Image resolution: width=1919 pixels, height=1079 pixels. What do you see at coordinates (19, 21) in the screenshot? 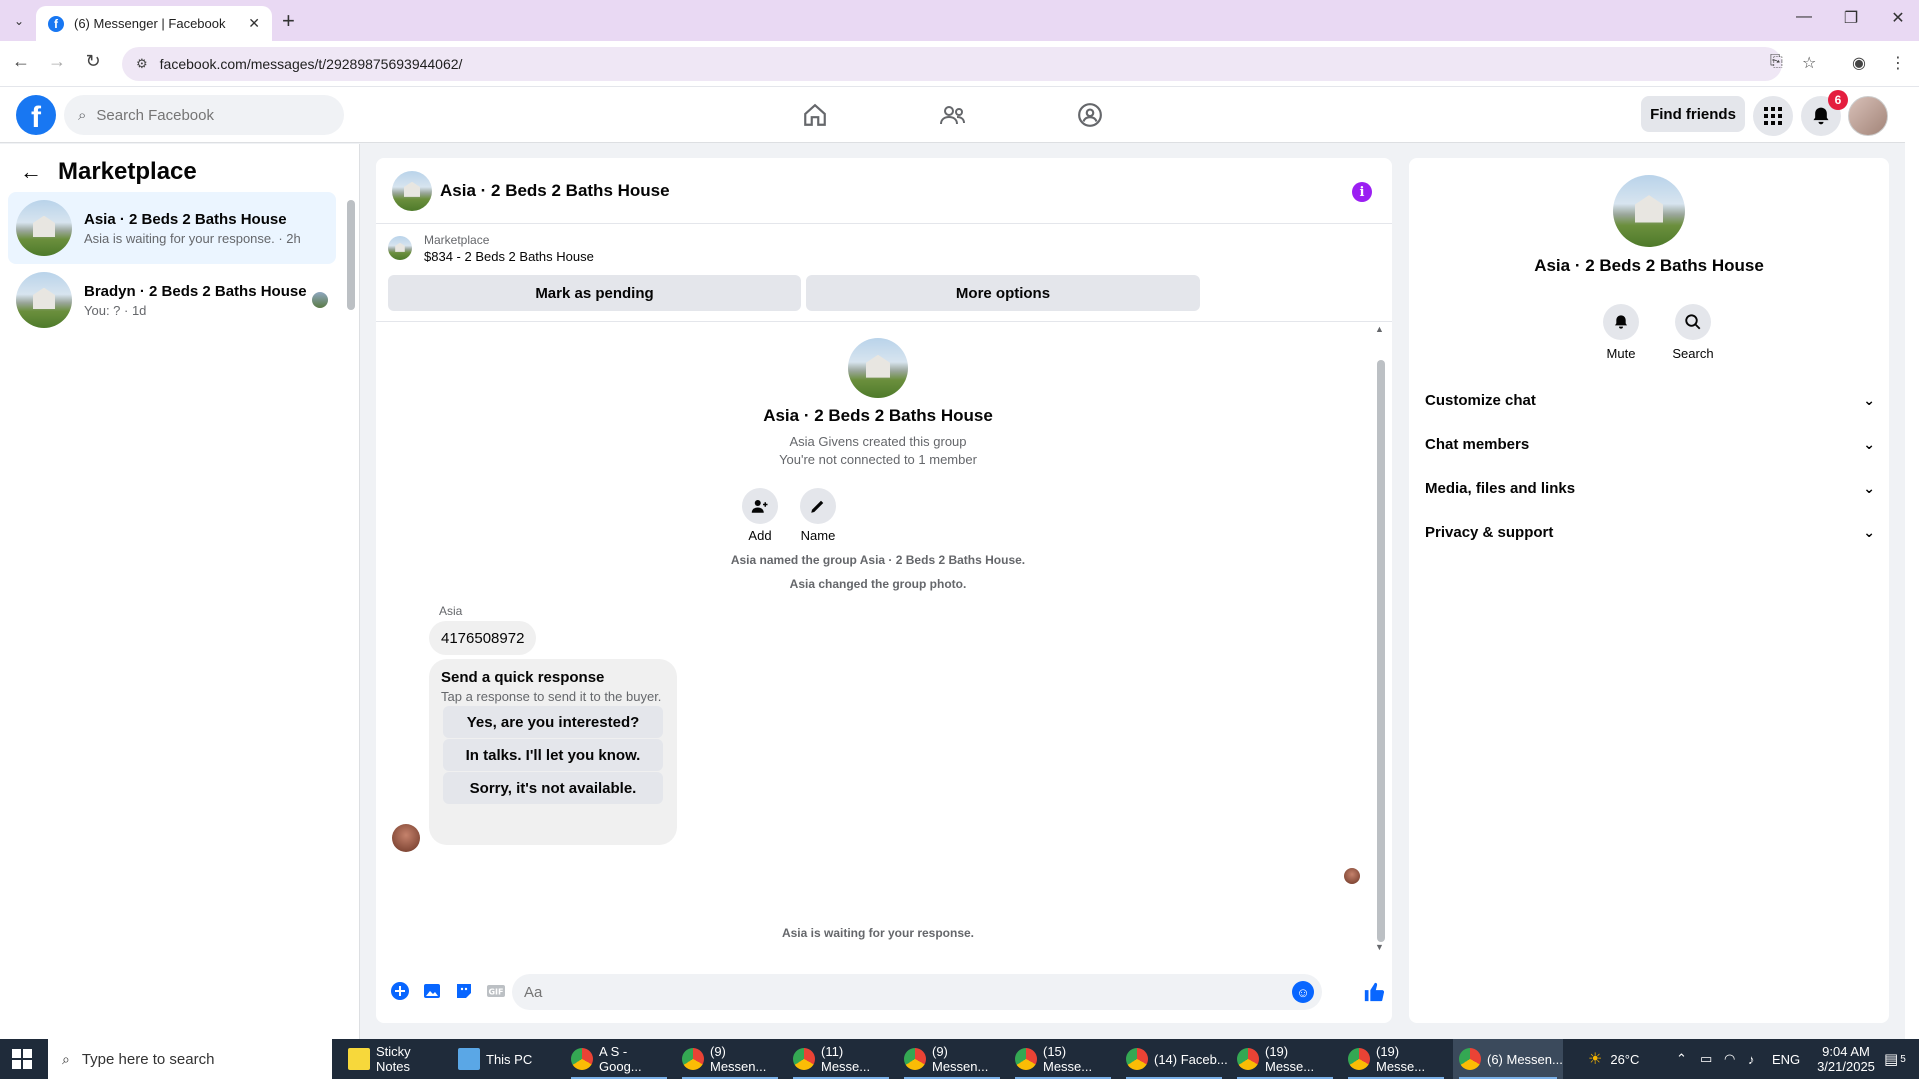
I see `tab-search-dropdown: ⌄` at bounding box center [19, 21].